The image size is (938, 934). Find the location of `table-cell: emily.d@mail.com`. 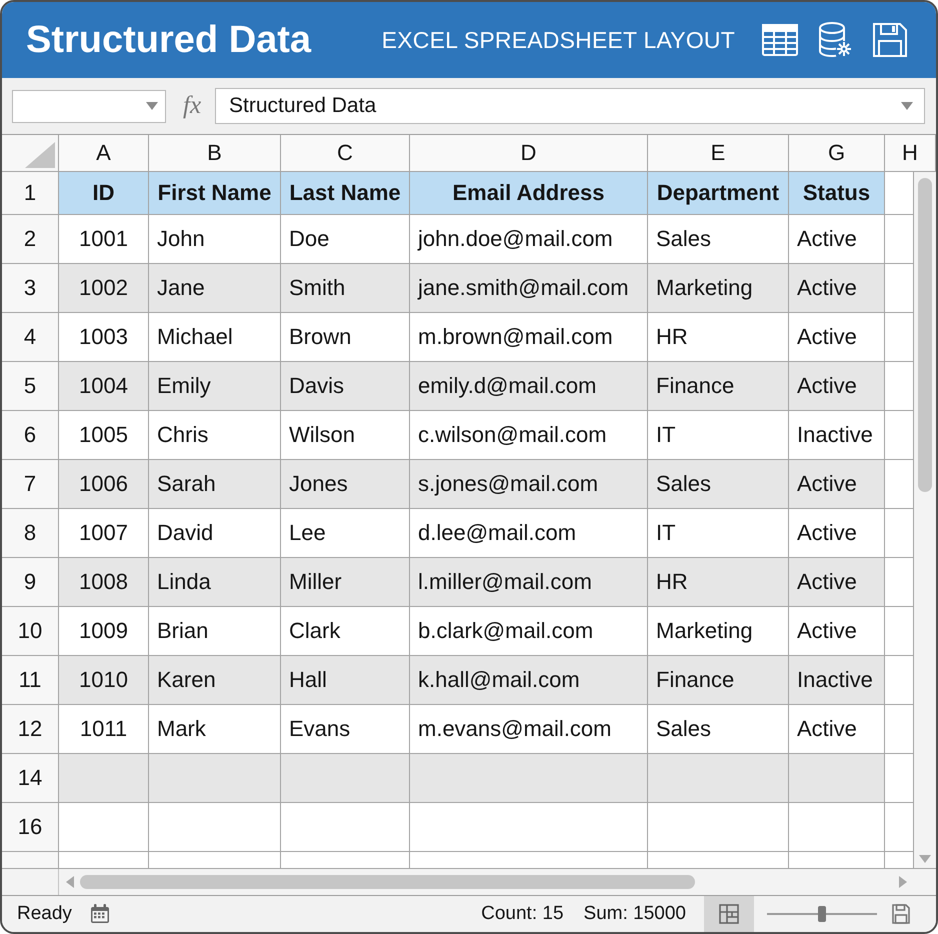

table-cell: emily.d@mail.com is located at coordinates (529, 386).